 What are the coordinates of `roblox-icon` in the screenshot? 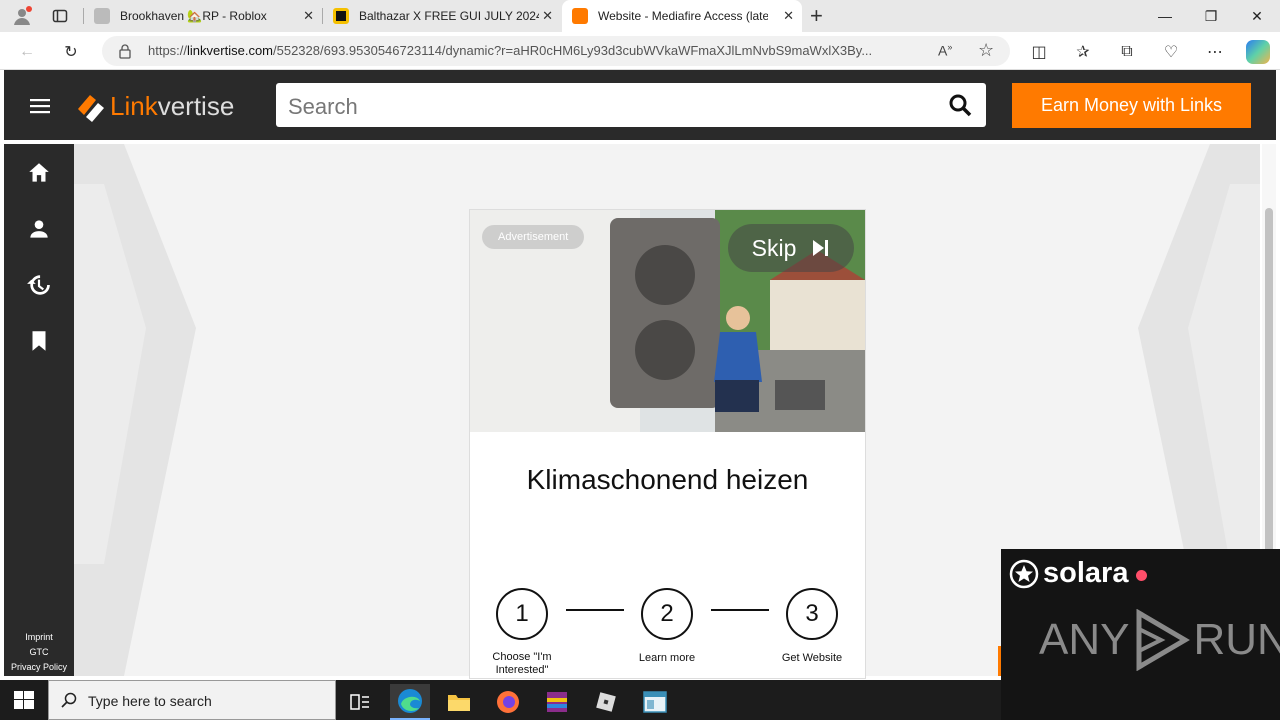 It's located at (606, 702).